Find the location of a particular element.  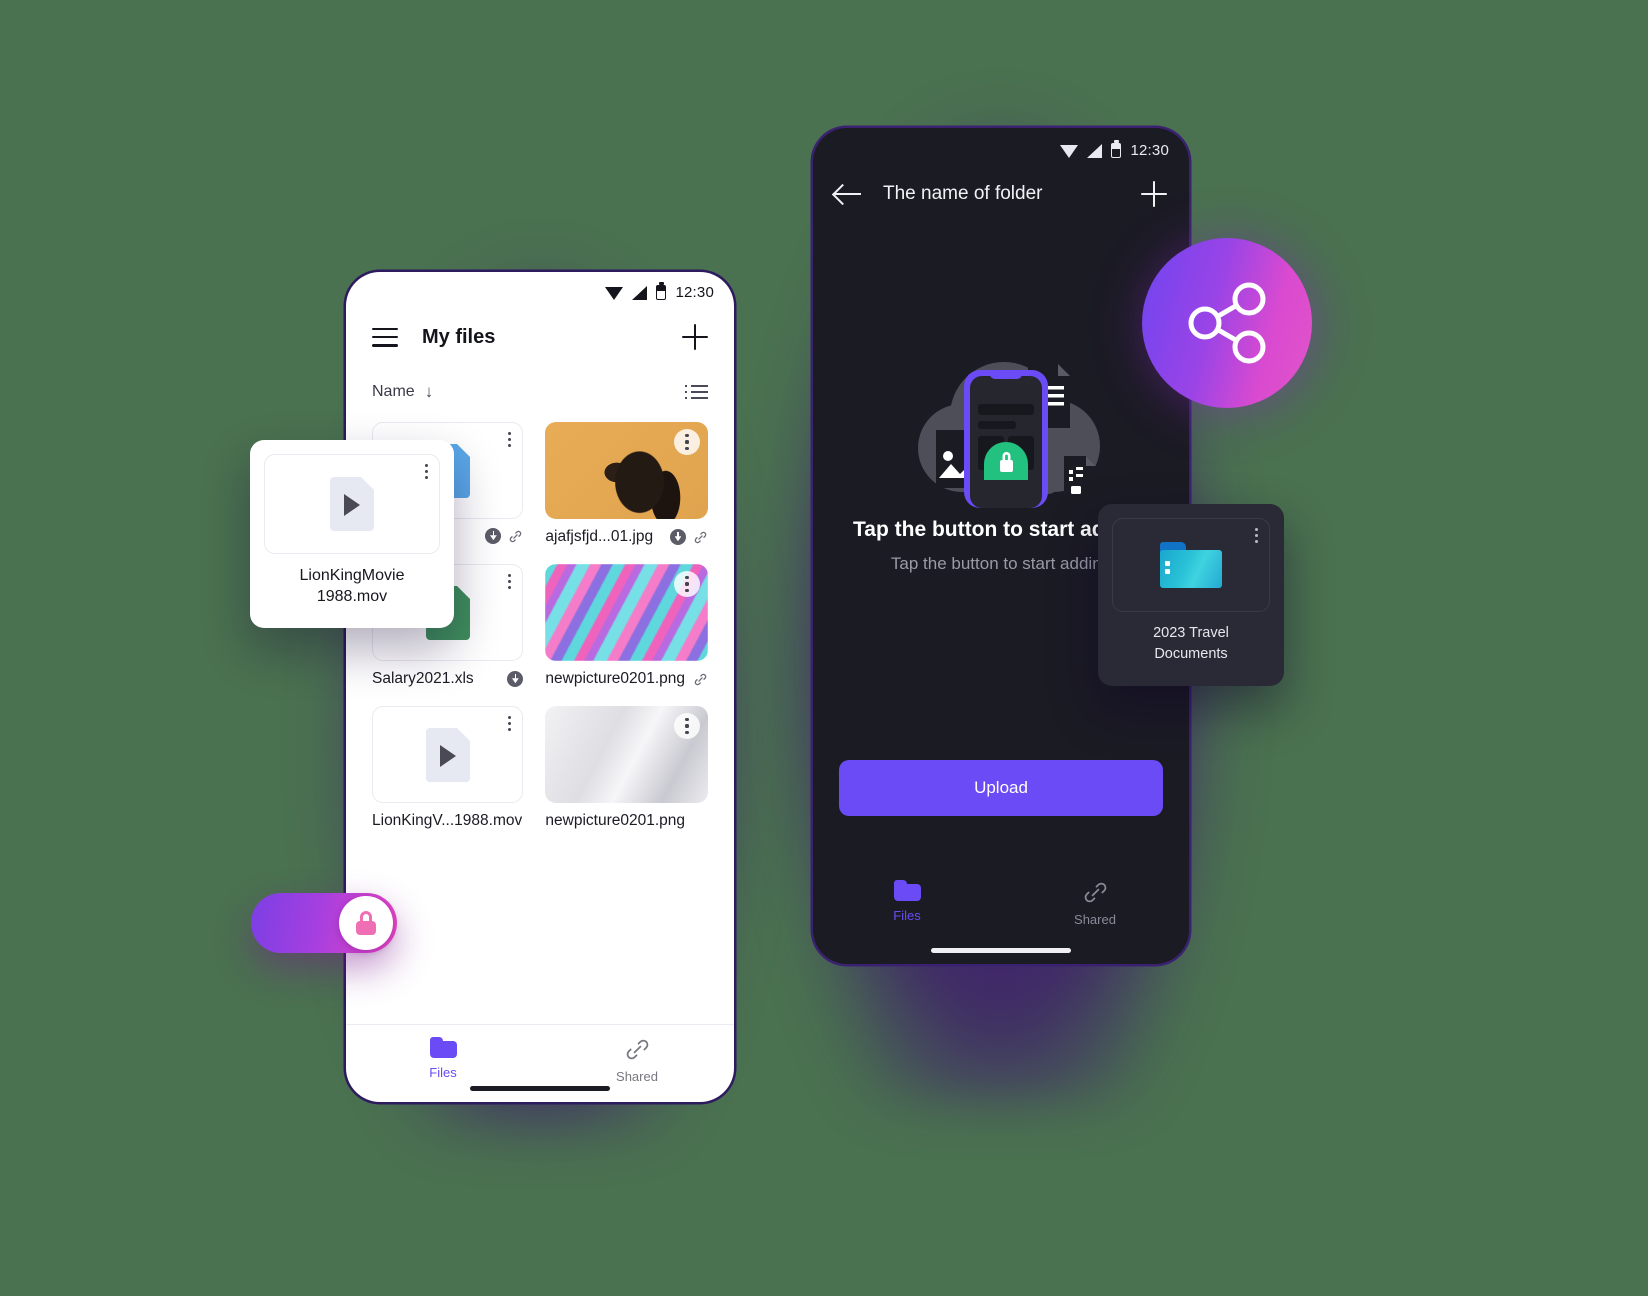

floating-movie-file-card: LionKingMovie 1988.mov is located at coordinates (352, 534).